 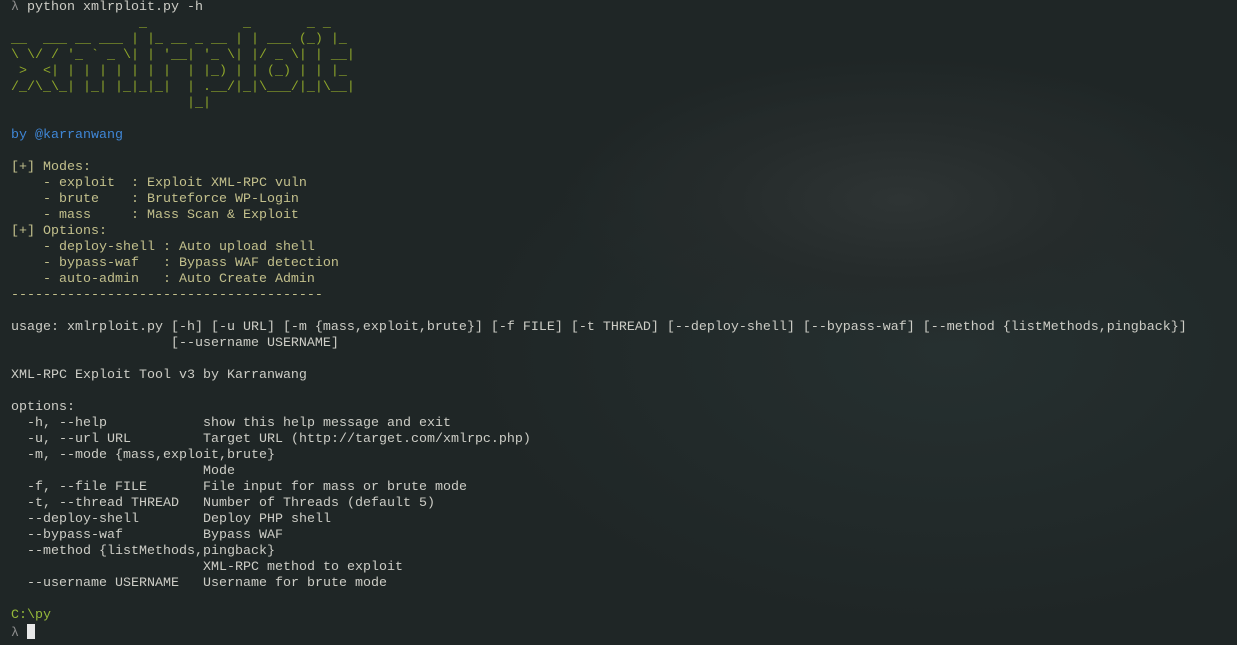 What do you see at coordinates (319, 503) in the screenshot?
I see `help-description: Number of Threads (default 5)` at bounding box center [319, 503].